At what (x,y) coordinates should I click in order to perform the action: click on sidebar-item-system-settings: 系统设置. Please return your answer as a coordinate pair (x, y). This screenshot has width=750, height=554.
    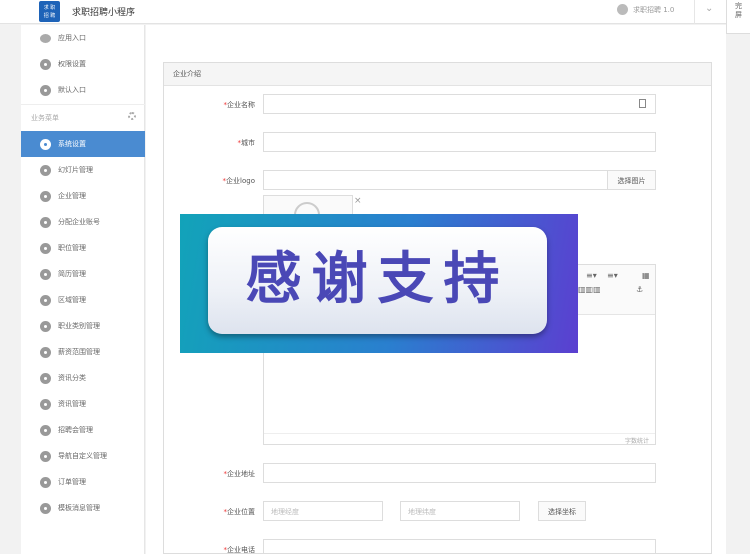
    Looking at the image, I should click on (83, 144).